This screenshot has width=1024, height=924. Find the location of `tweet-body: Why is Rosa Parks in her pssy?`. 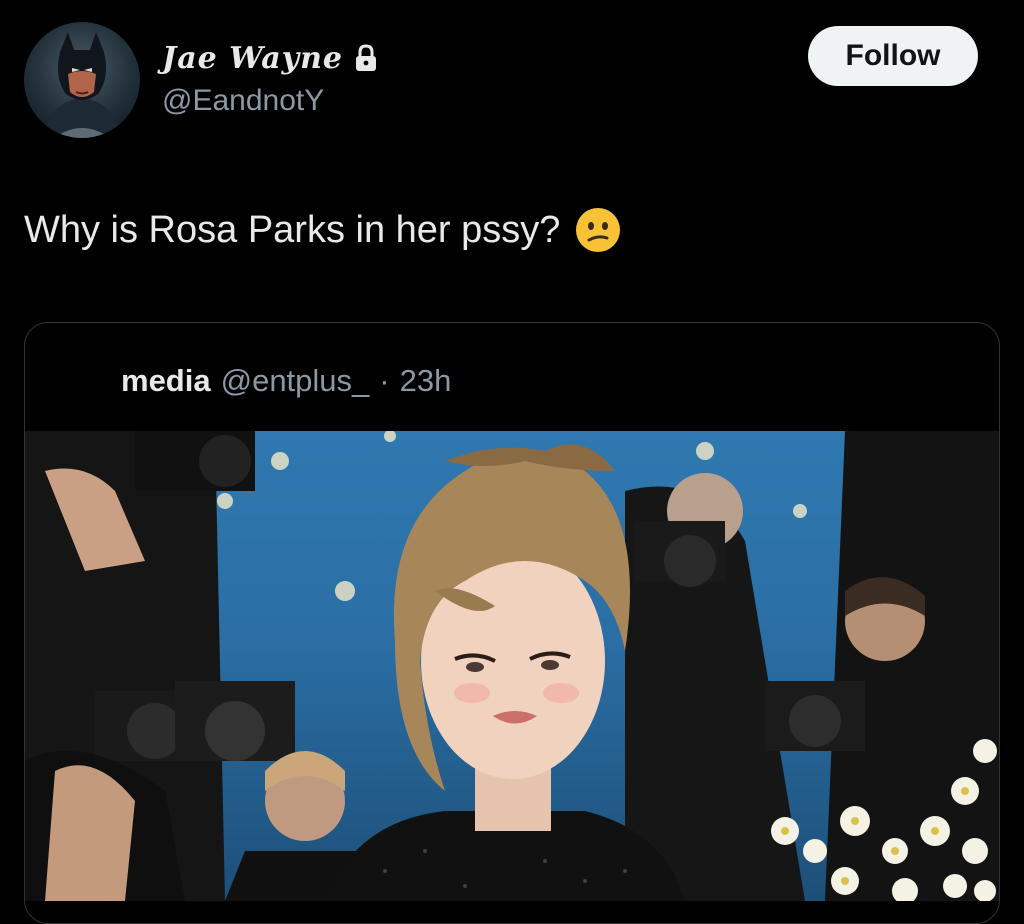

tweet-body: Why is Rosa Parks in her pssy? is located at coordinates (323, 230).